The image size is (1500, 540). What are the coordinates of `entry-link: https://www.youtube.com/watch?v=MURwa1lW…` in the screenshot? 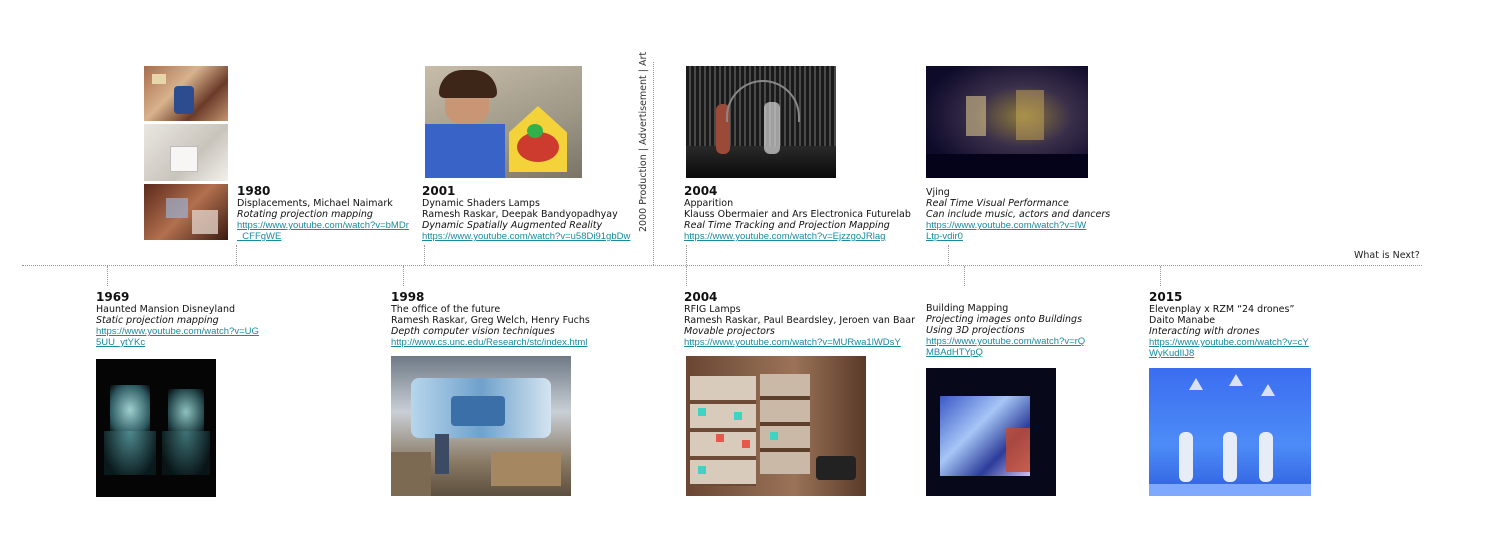 It's located at (799, 342).